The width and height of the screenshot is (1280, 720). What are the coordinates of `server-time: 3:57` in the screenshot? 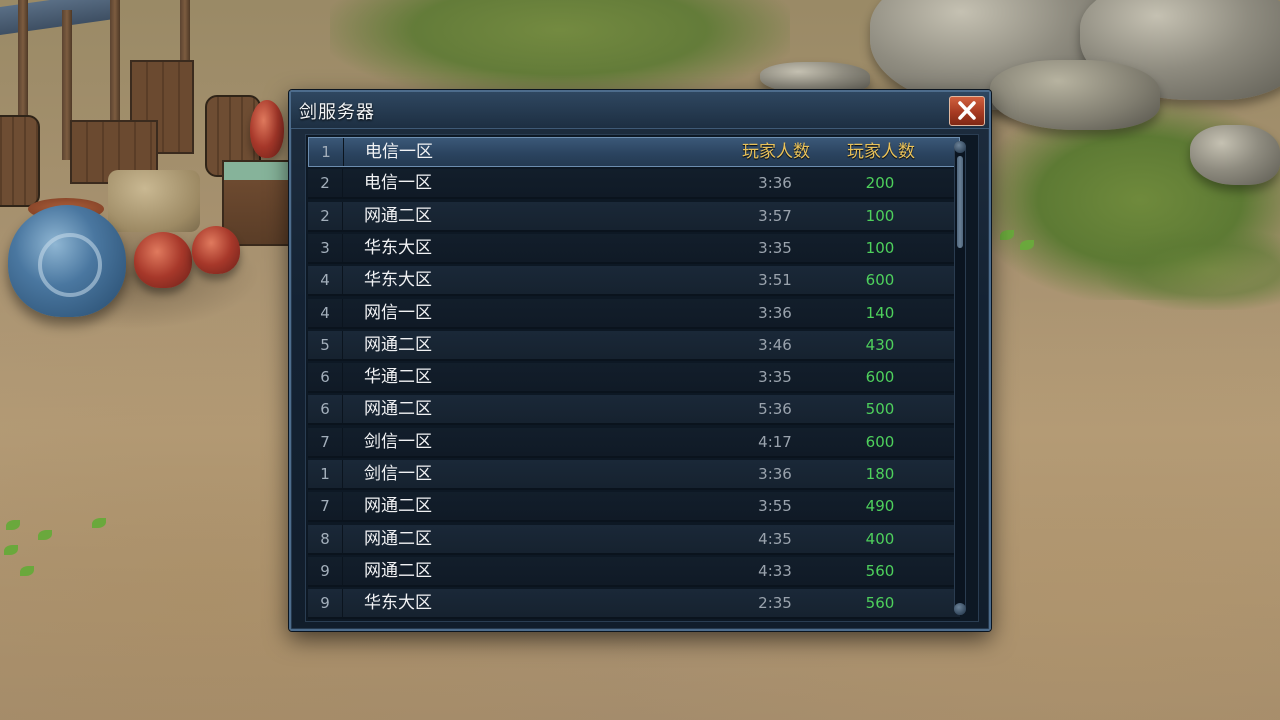 It's located at (775, 216).